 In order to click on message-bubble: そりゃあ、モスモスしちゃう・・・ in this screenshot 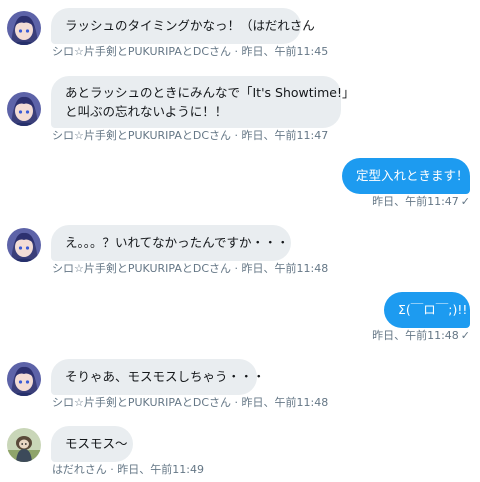, I will do `click(158, 377)`.